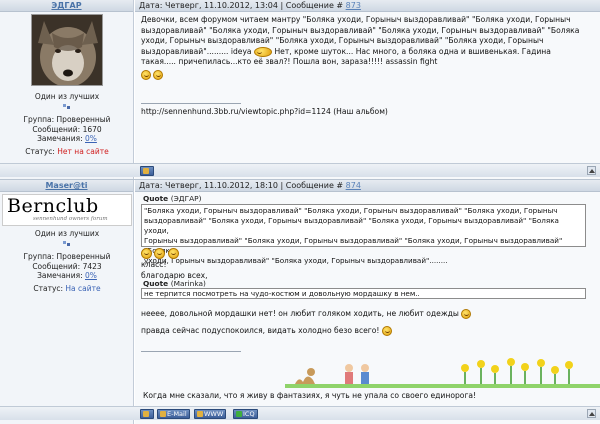 Image resolution: width=600 pixels, height=424 pixels. What do you see at coordinates (239, 414) in the screenshot?
I see `icq-flower-icon` at bounding box center [239, 414].